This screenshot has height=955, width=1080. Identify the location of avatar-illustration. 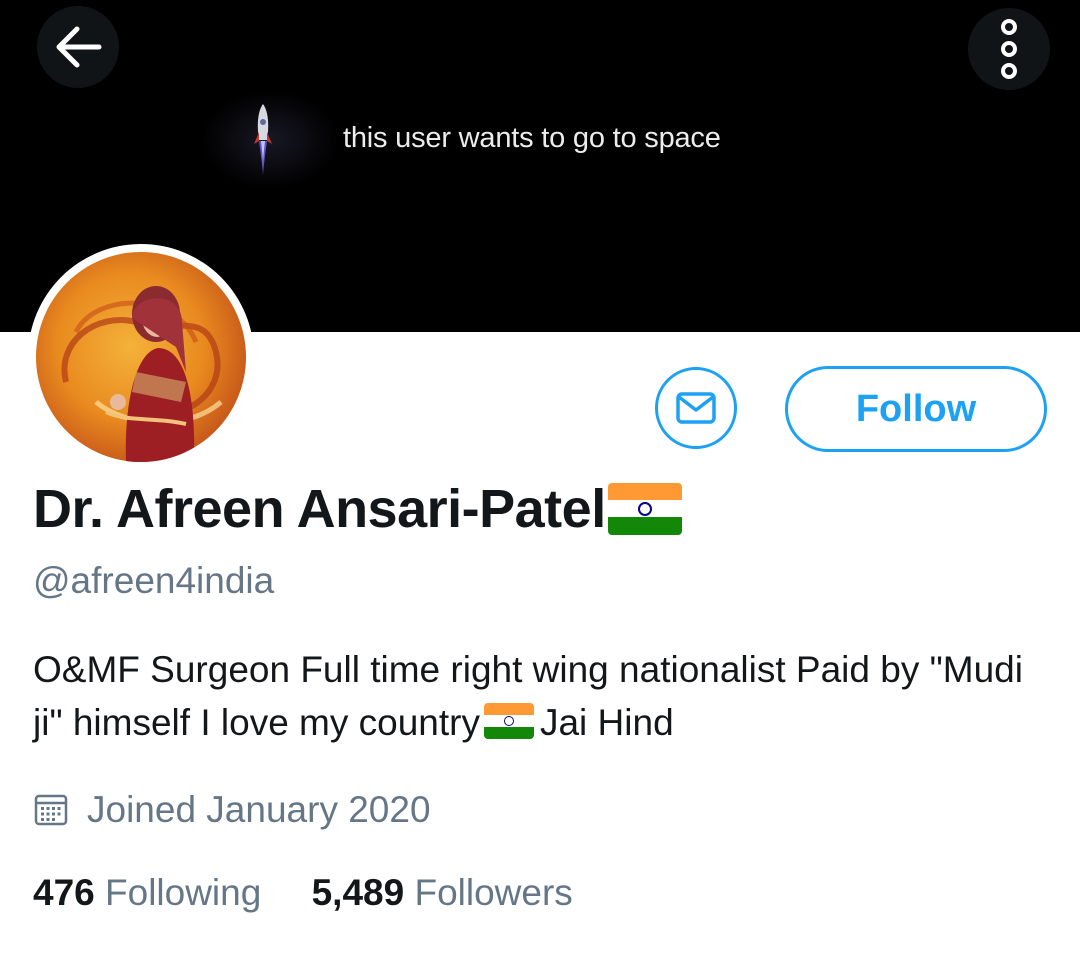
(142, 374).